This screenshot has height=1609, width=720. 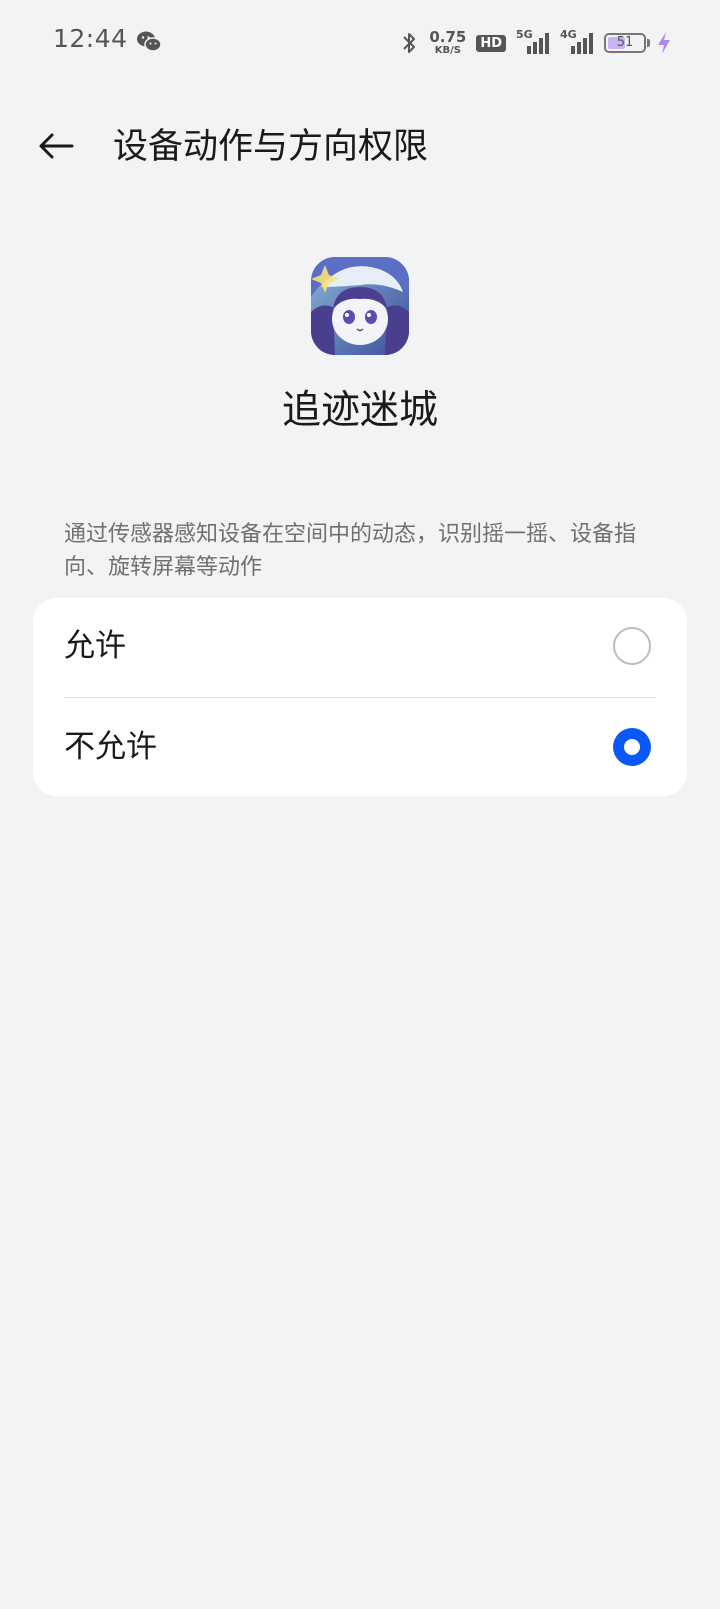 What do you see at coordinates (360, 646) in the screenshot?
I see `option-allow: 允许` at bounding box center [360, 646].